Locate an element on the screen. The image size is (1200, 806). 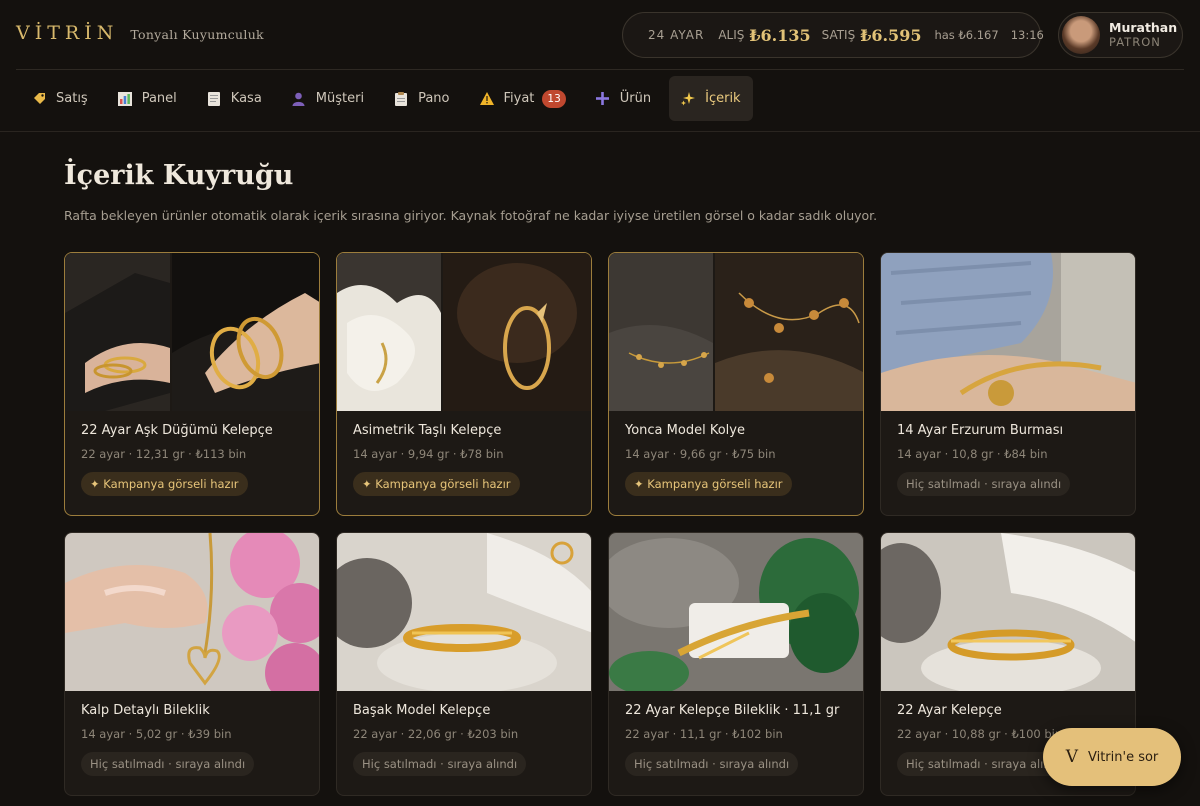
card-title: 22 Ayar Aşk Düğümü Kelepçe is located at coordinates (177, 430).